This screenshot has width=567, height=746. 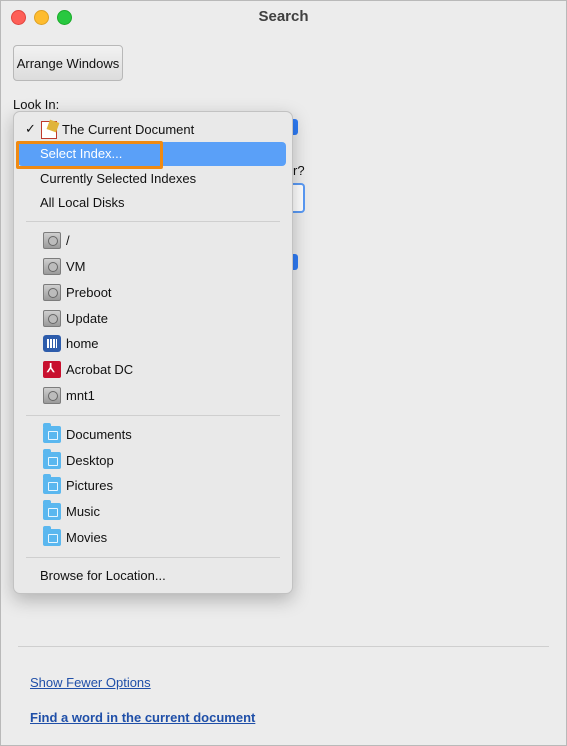 I want to click on menu-item-label: Music, so click(x=83, y=511).